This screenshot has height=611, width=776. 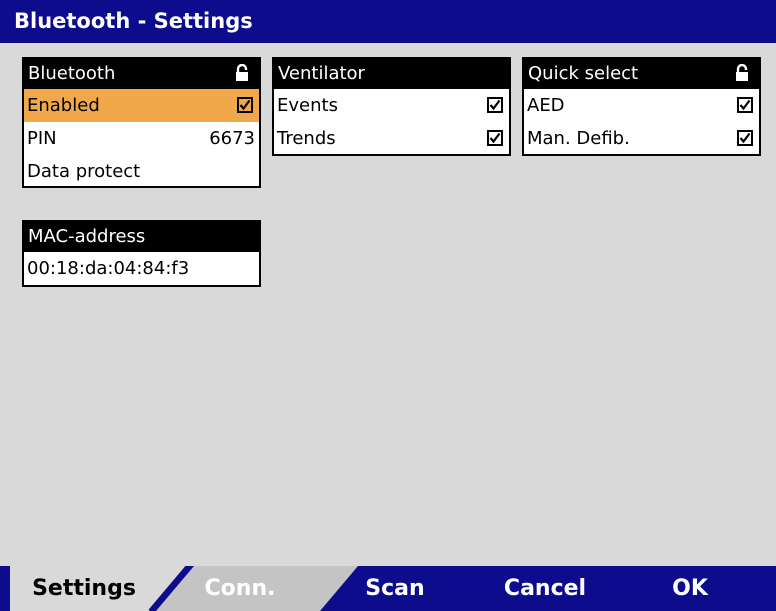 I want to click on scan-button: Scan, so click(x=395, y=588).